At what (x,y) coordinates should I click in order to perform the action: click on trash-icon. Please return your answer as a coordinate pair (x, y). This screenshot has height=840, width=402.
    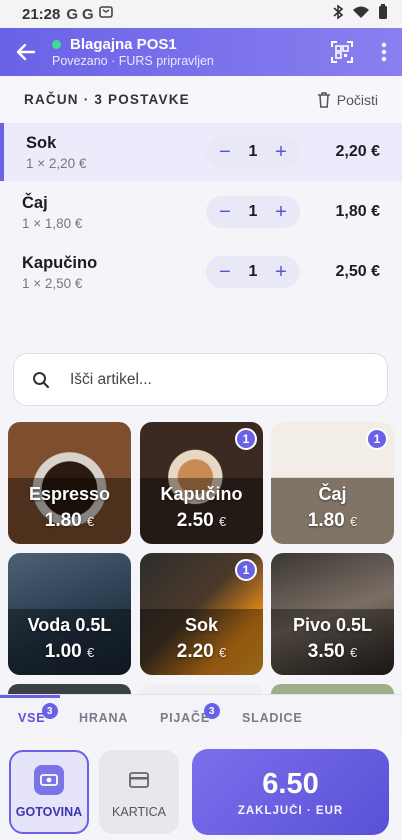
    Looking at the image, I should click on (323, 99).